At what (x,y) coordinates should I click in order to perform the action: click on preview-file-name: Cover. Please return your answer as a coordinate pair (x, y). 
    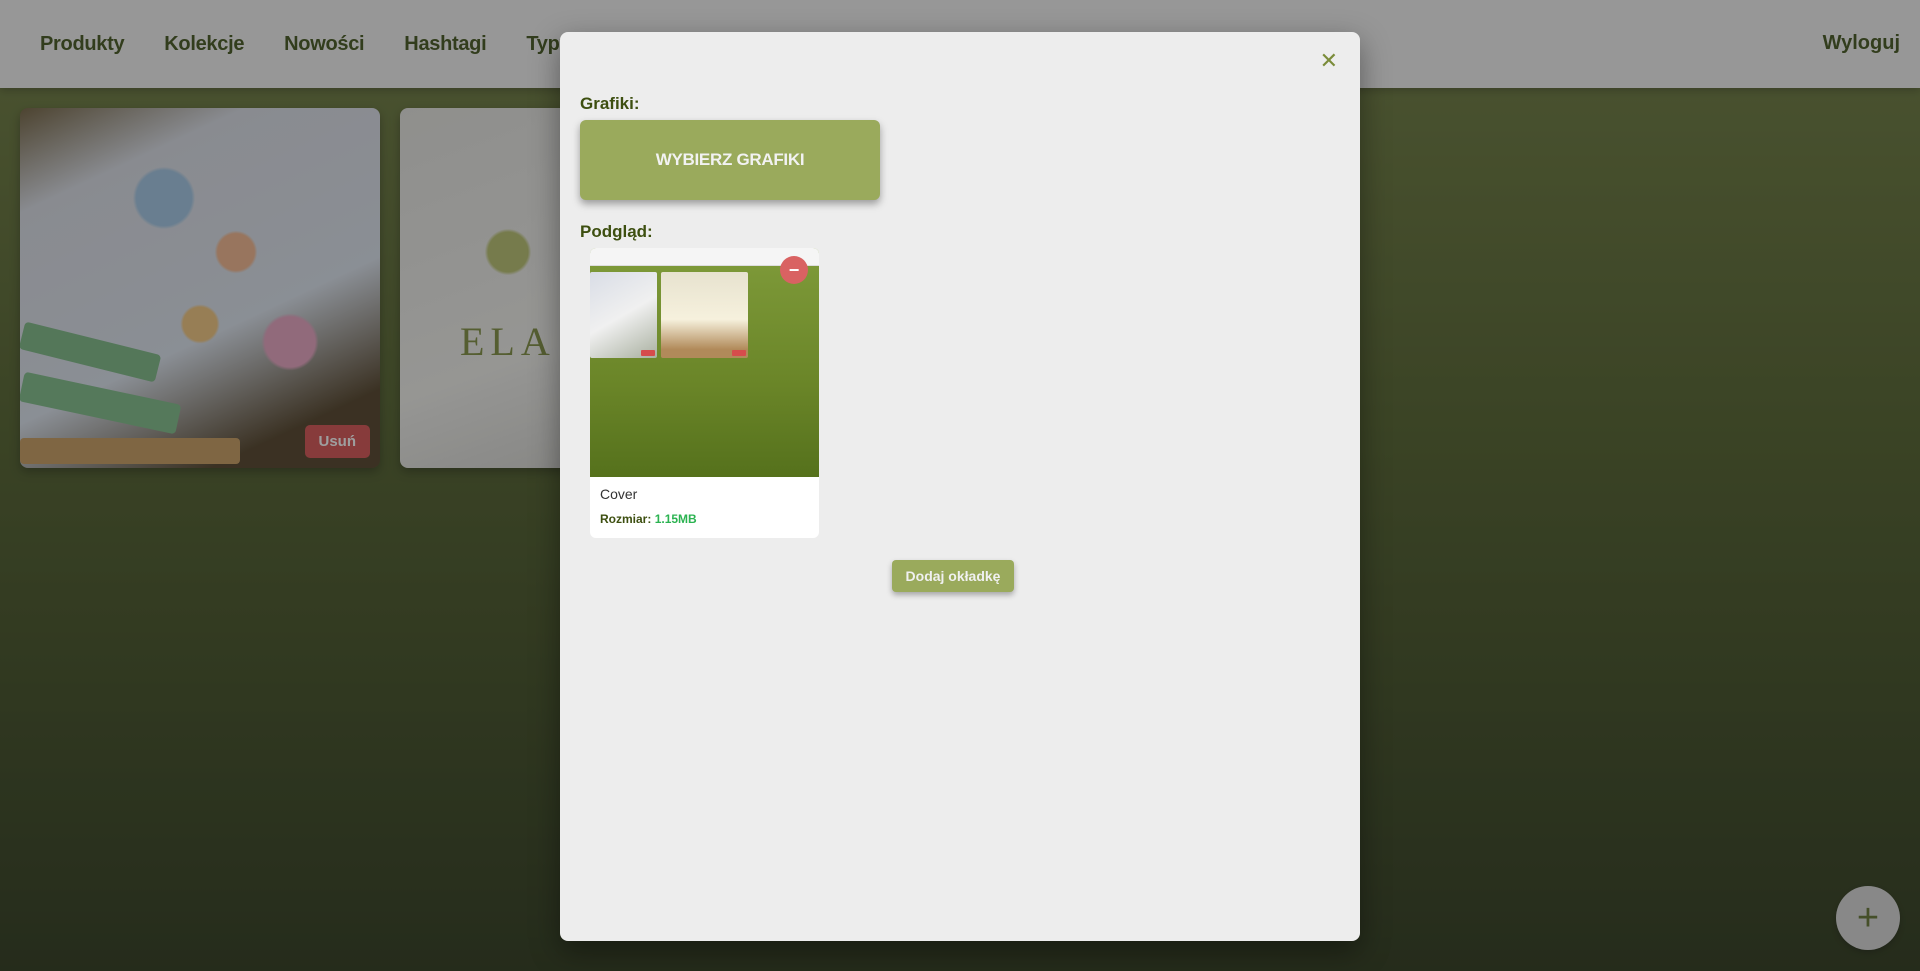
    Looking at the image, I should click on (619, 494).